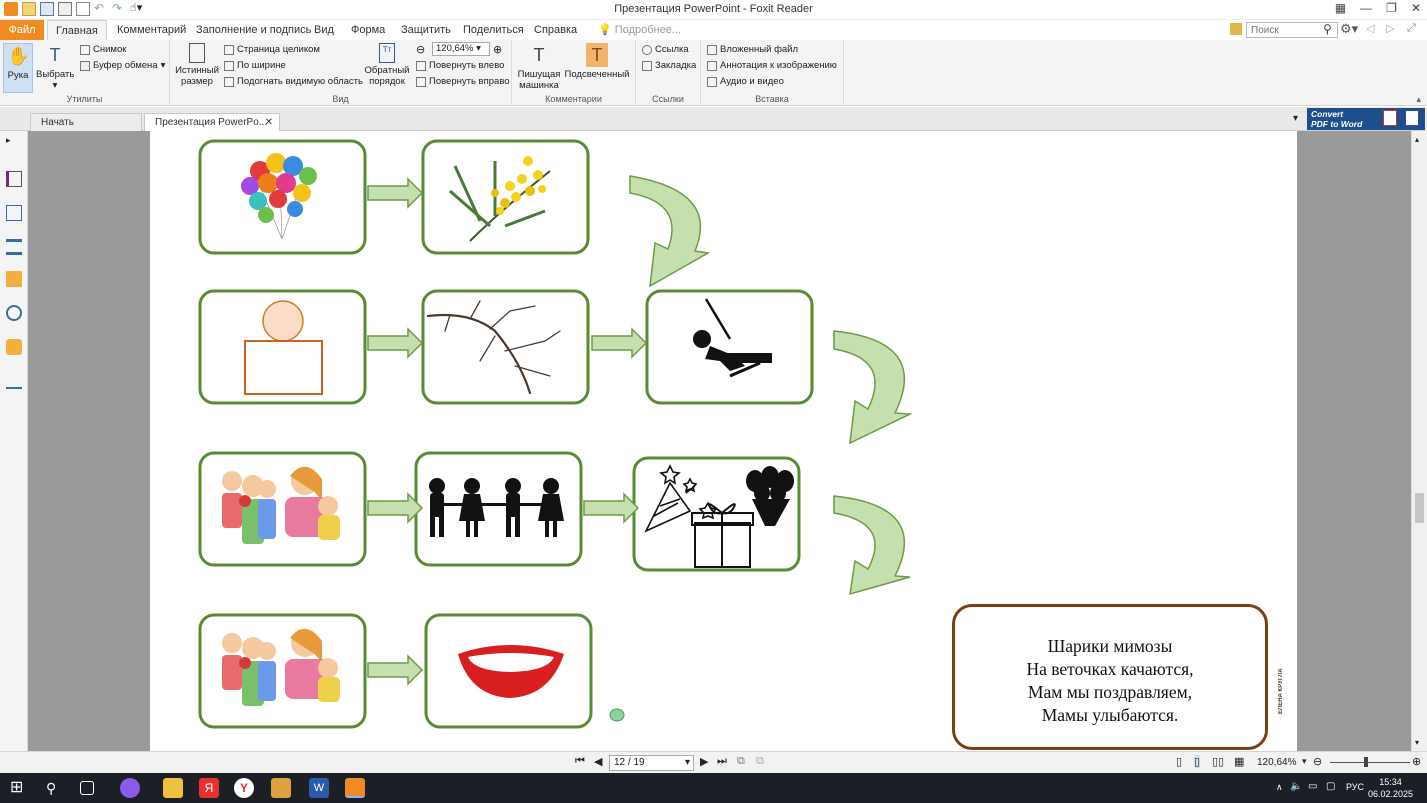 The width and height of the screenshot is (1427, 803). I want to click on convert-pdf-to-word-banner: Convert PDF to Word, so click(1366, 119).